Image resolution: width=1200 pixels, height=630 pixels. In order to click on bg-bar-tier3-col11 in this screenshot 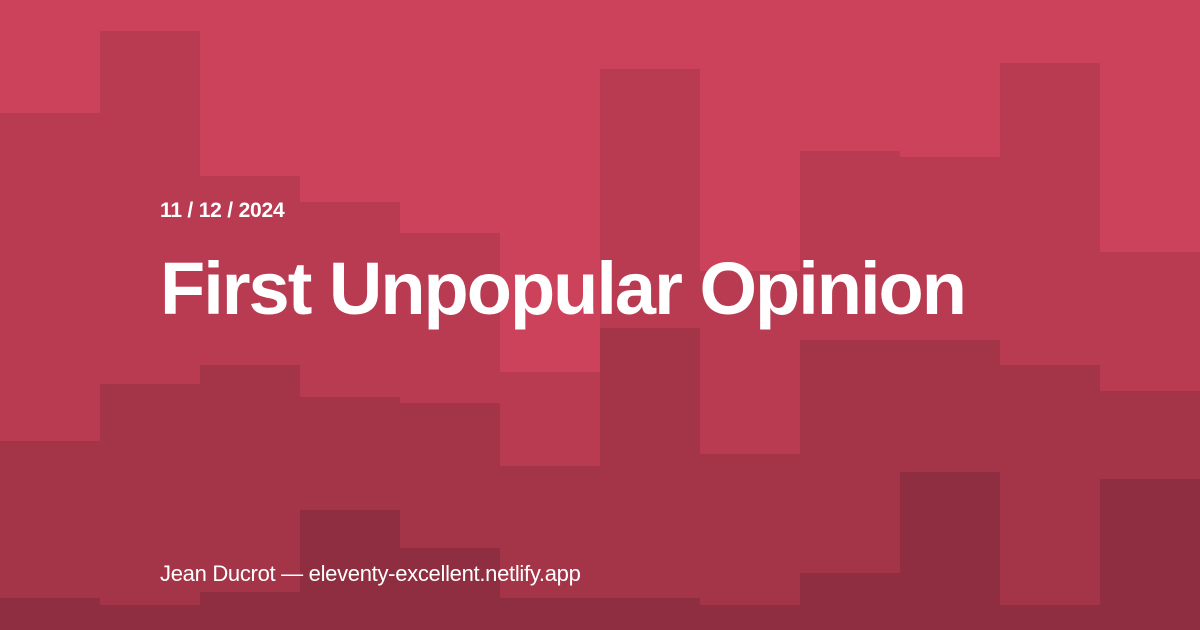, I will do `click(1050, 617)`.